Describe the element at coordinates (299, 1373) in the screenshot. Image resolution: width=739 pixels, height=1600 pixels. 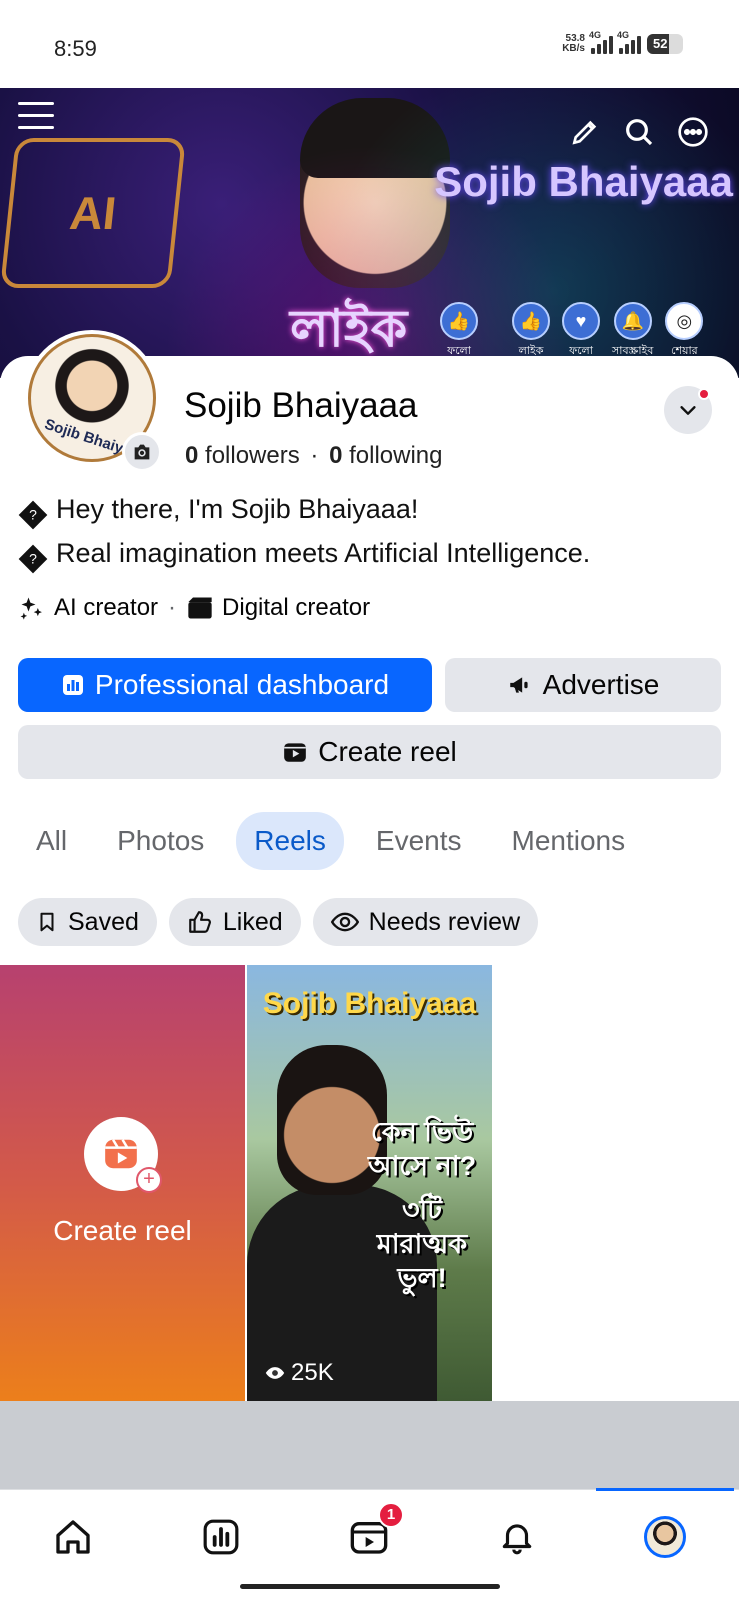
I see `reel-view-count: 25K` at that location.